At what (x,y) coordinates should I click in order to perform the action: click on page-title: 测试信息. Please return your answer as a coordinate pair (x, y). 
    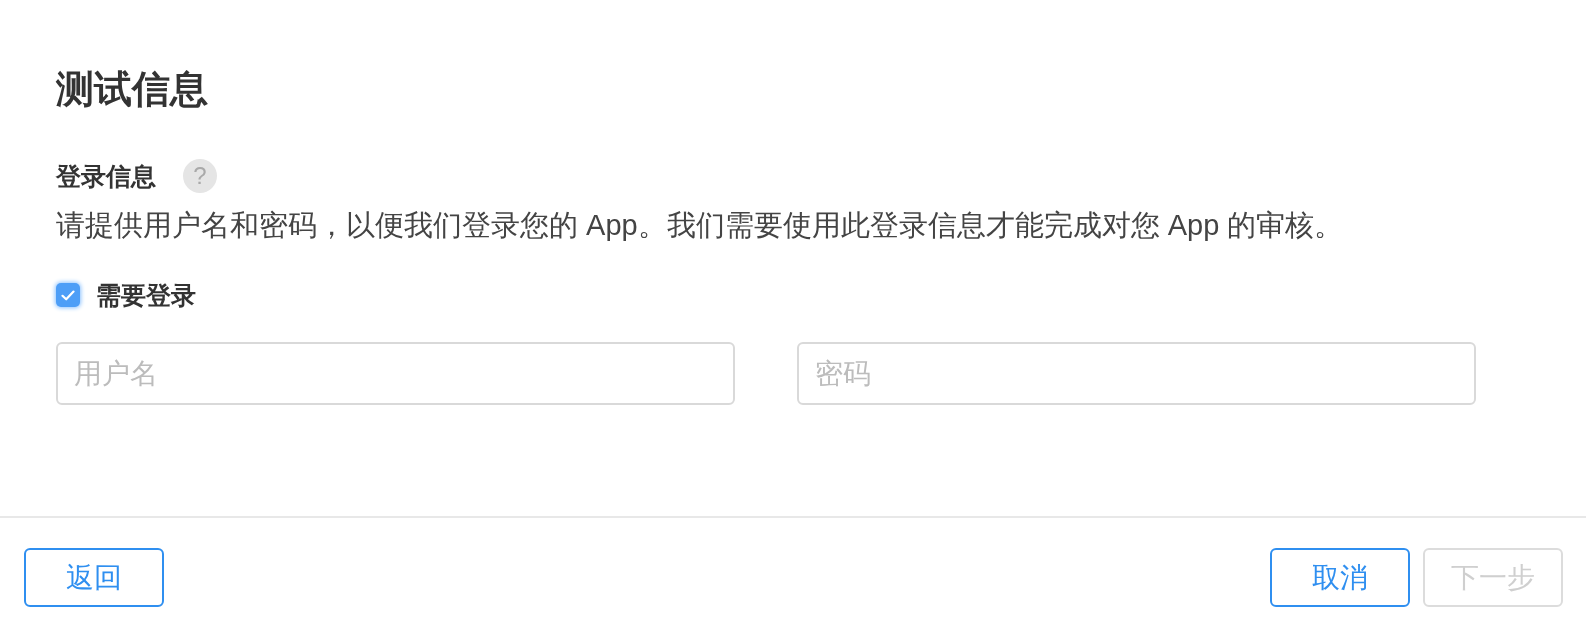
    Looking at the image, I should click on (132, 89).